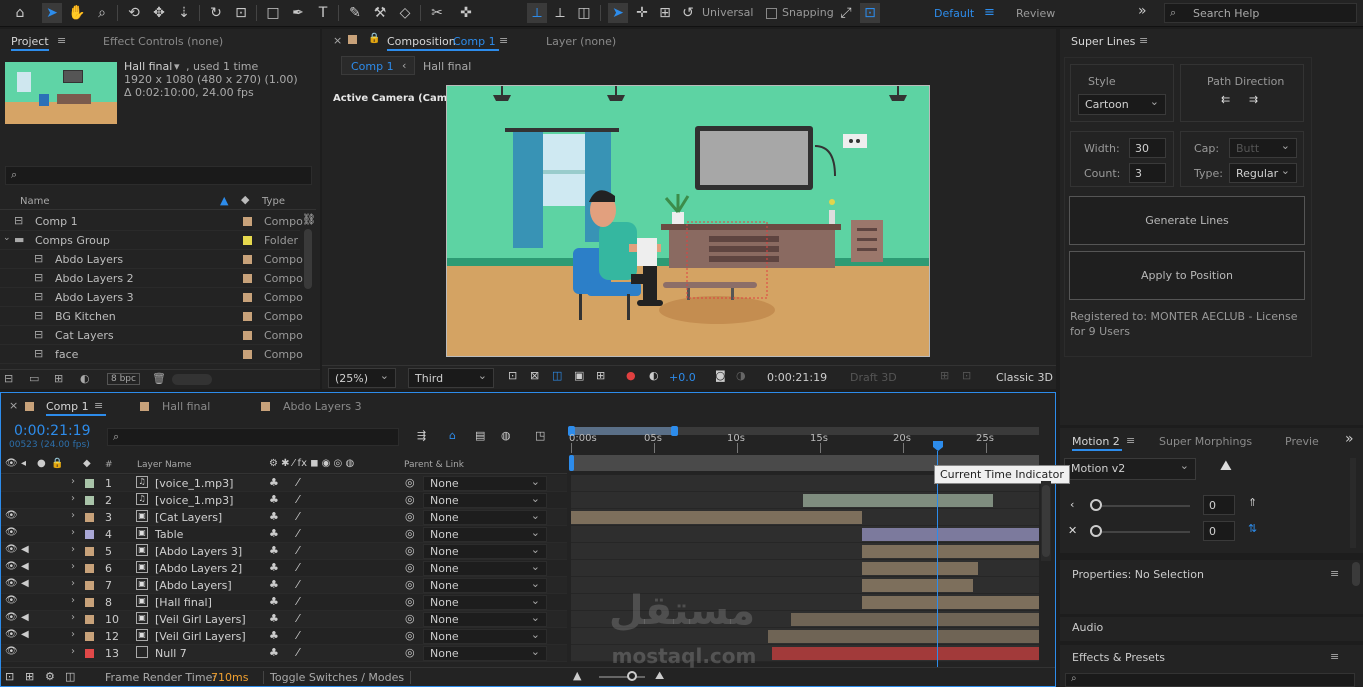 The height and width of the screenshot is (687, 1363). Describe the element at coordinates (284, 653) in the screenshot. I see `layer-row: 👁 › 13 Null 7 ♣ ⁄ ◎ None ⌄` at that location.